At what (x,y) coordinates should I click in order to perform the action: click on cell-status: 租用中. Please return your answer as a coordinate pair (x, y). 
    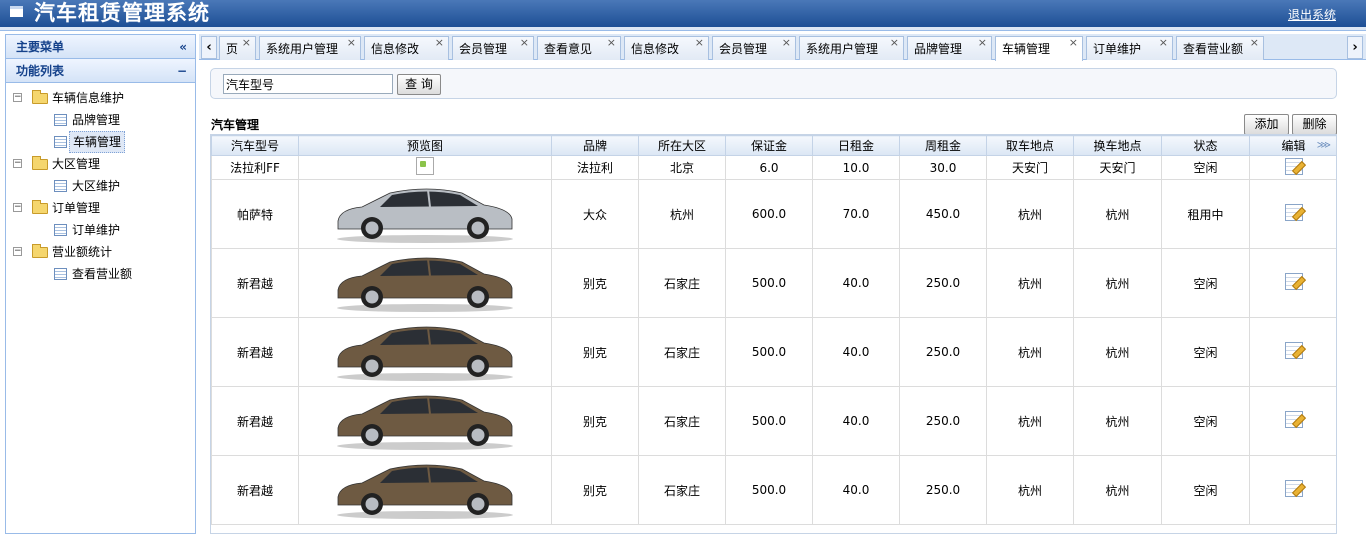
    Looking at the image, I should click on (1205, 214).